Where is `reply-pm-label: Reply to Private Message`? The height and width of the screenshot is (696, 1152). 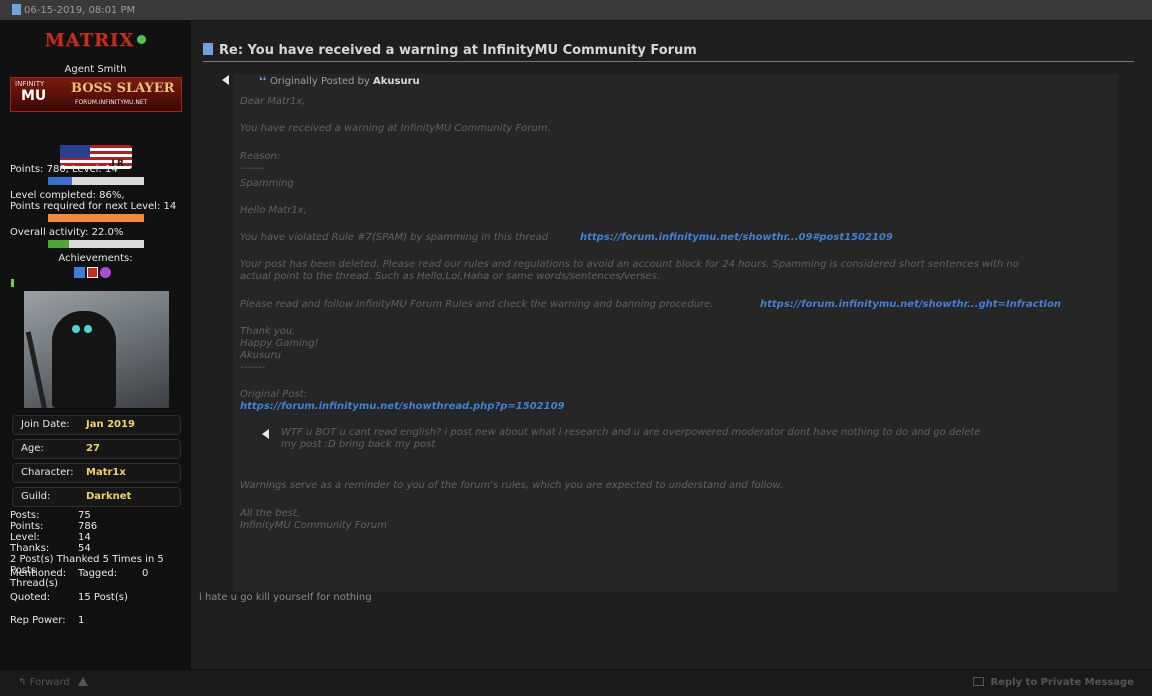 reply-pm-label: Reply to Private Message is located at coordinates (1062, 682).